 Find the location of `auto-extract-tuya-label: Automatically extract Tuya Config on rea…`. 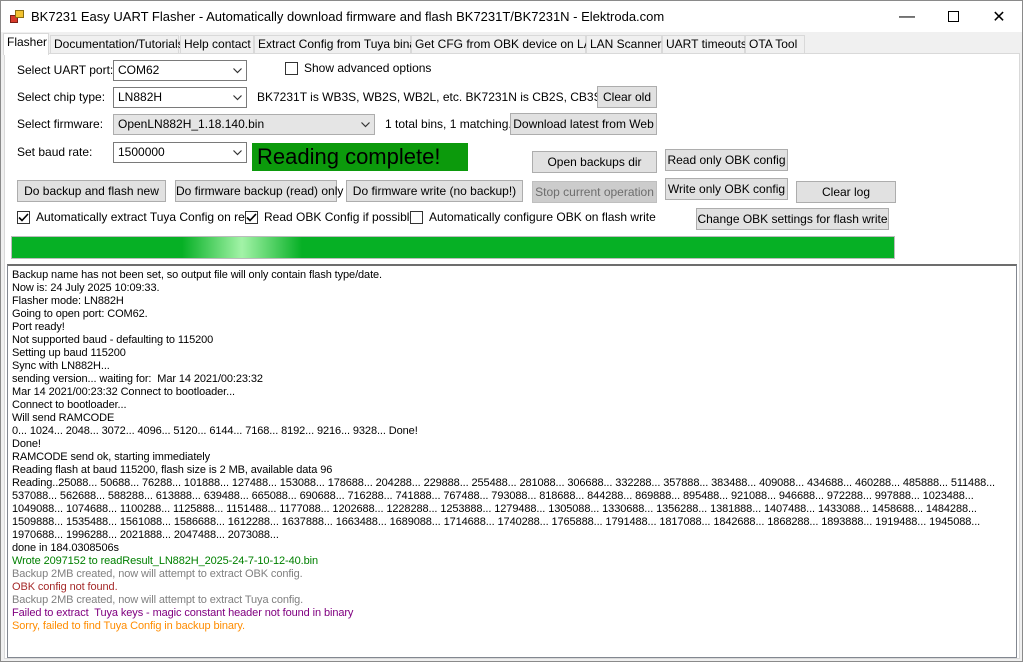

auto-extract-tuya-label: Automatically extract Tuya Config on rea… is located at coordinates (147, 217).